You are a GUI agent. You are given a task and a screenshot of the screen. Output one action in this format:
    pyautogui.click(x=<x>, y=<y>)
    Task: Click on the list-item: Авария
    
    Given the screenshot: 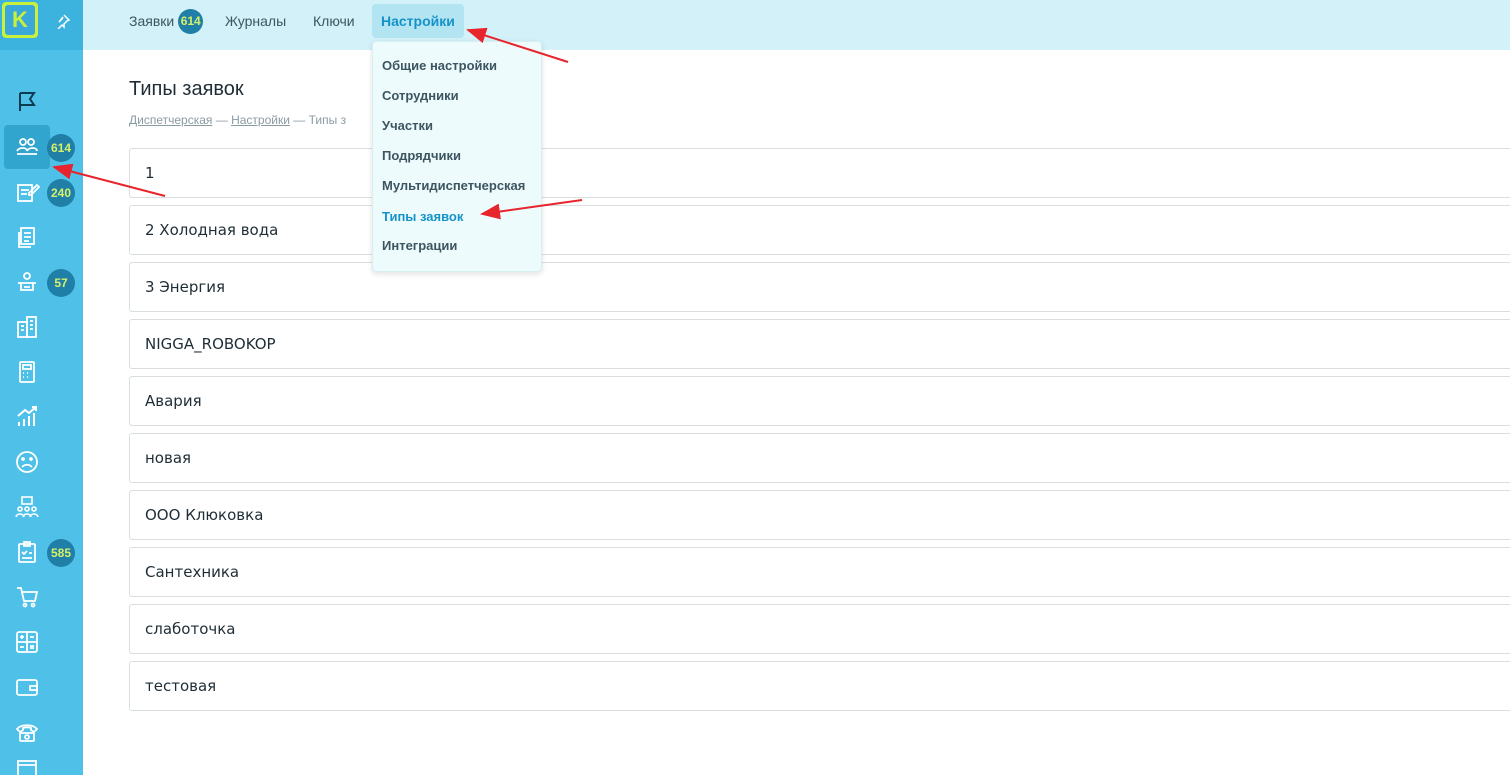 What is the action you would take?
    pyautogui.click(x=819, y=401)
    